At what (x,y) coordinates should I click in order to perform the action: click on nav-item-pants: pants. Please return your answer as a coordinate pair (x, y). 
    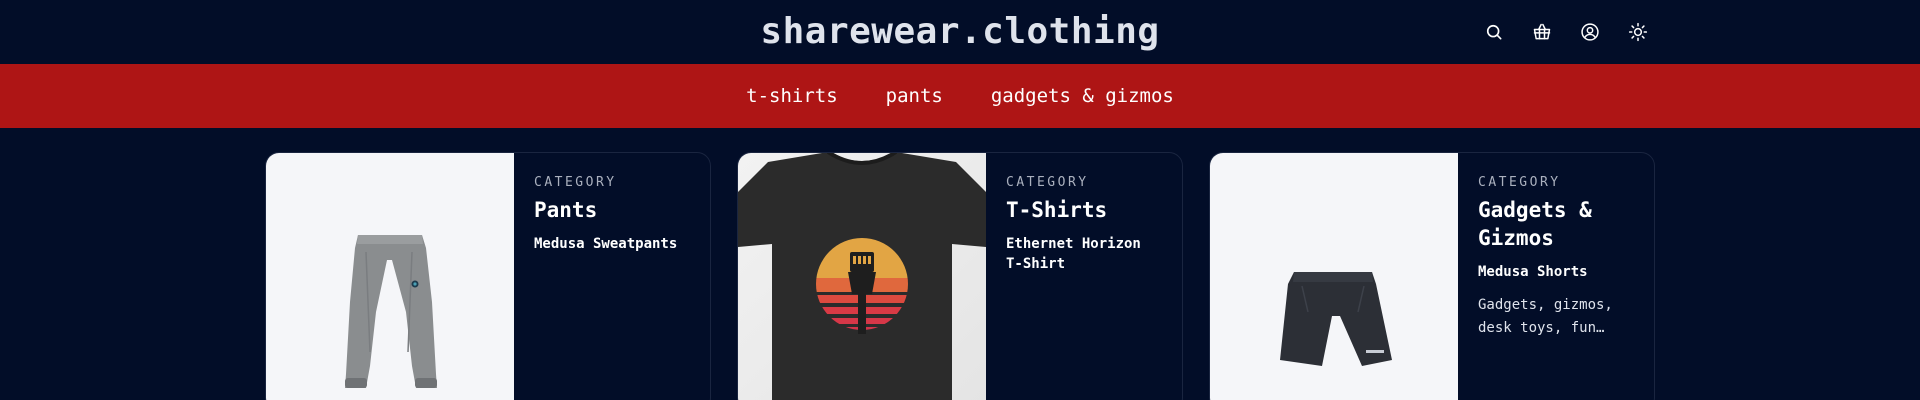
    Looking at the image, I should click on (914, 96).